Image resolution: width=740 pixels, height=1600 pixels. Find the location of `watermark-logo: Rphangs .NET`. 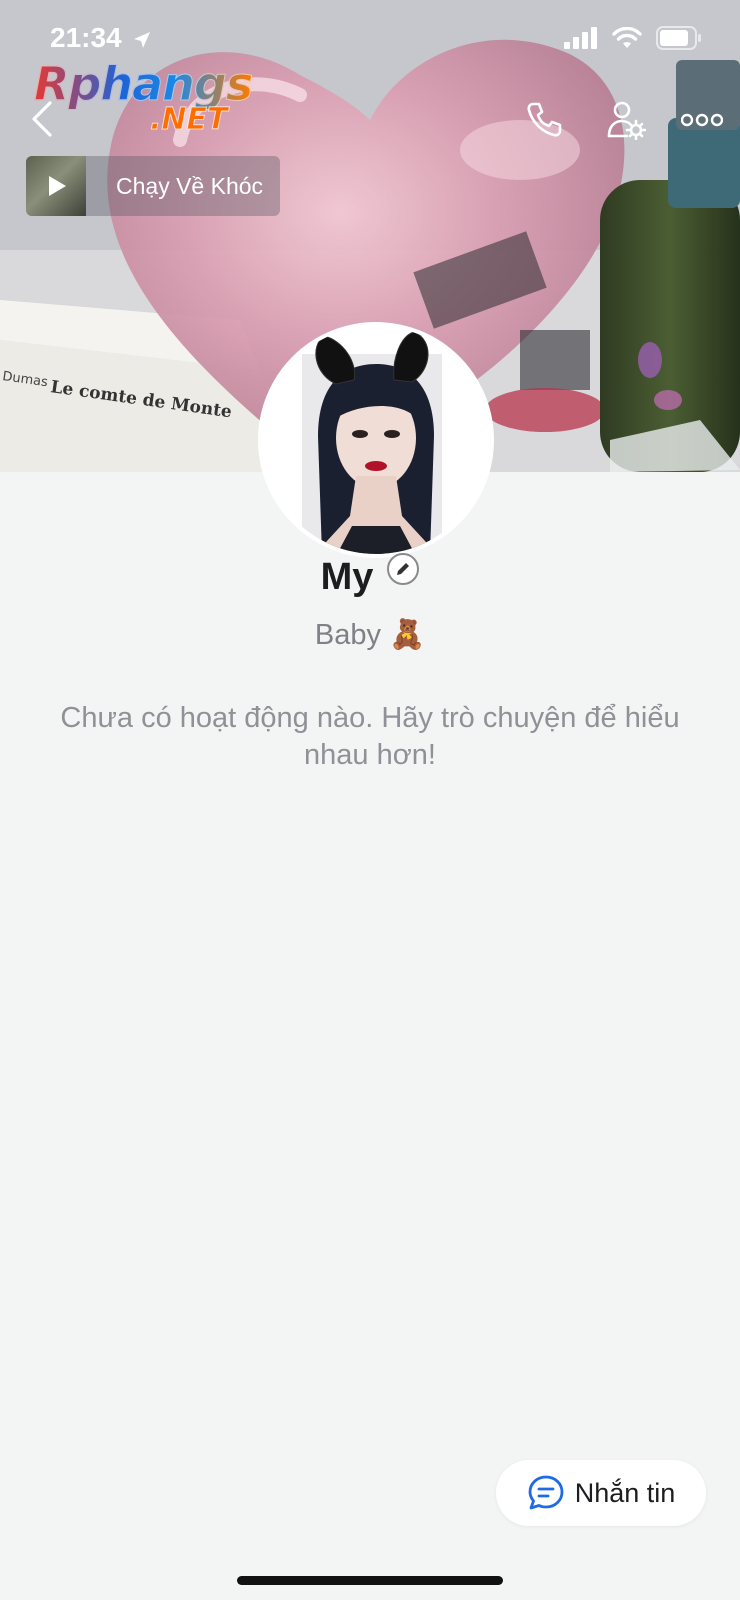

watermark-logo: Rphangs .NET is located at coordinates (143, 98).